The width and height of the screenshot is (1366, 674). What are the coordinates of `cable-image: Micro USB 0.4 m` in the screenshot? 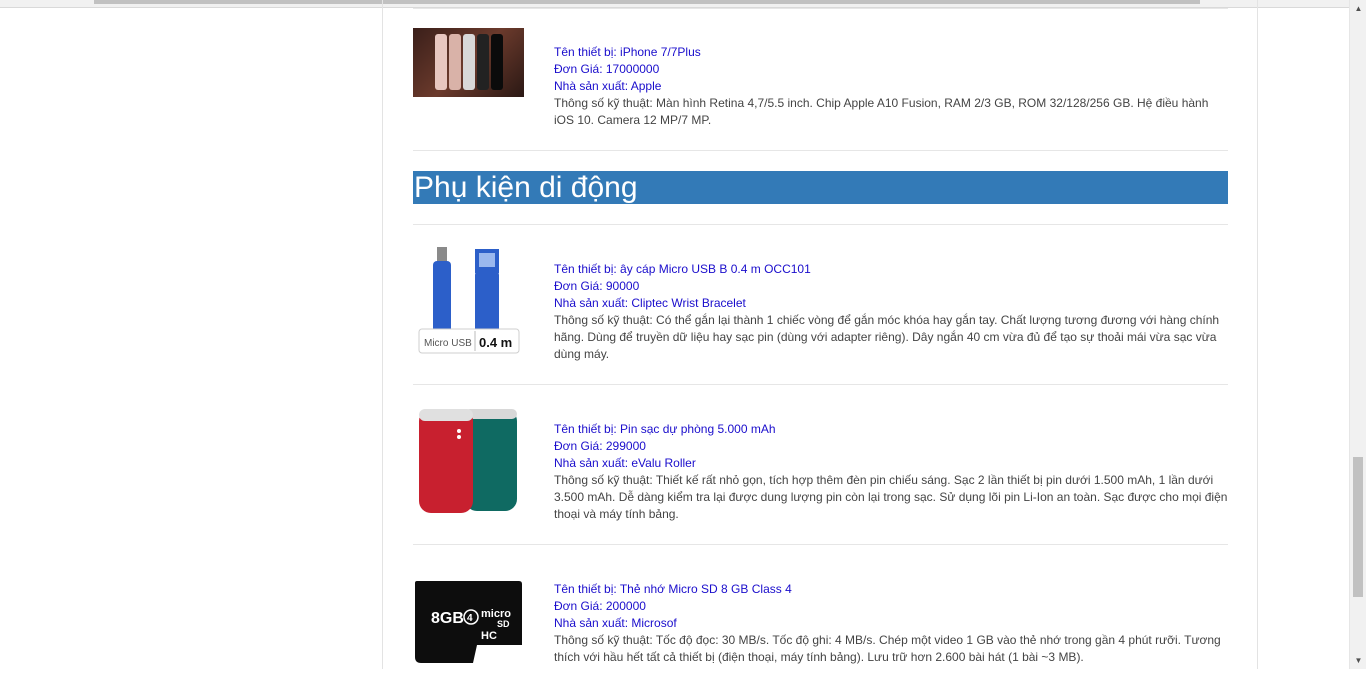 It's located at (468, 300).